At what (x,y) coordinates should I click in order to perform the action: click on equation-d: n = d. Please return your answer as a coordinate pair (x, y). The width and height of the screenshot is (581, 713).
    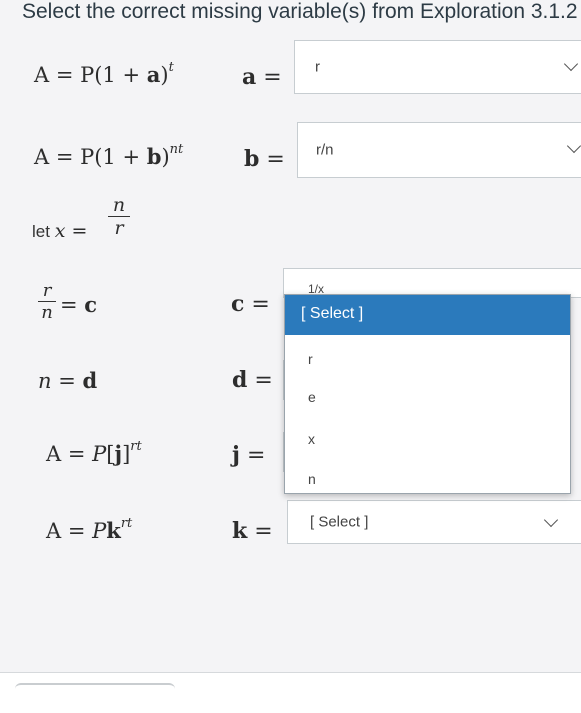
    Looking at the image, I should click on (68, 380).